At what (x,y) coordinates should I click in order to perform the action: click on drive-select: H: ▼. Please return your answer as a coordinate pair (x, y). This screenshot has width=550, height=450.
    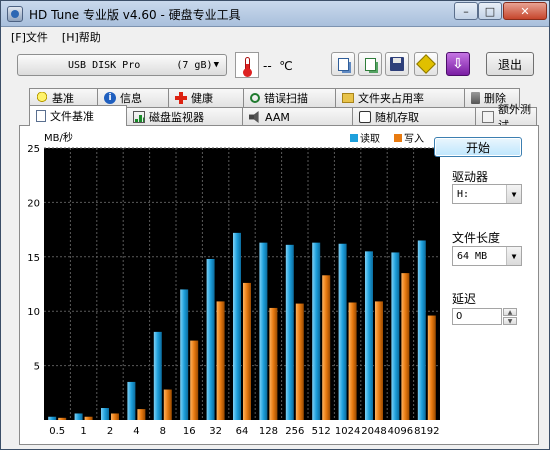
    Looking at the image, I should click on (487, 194).